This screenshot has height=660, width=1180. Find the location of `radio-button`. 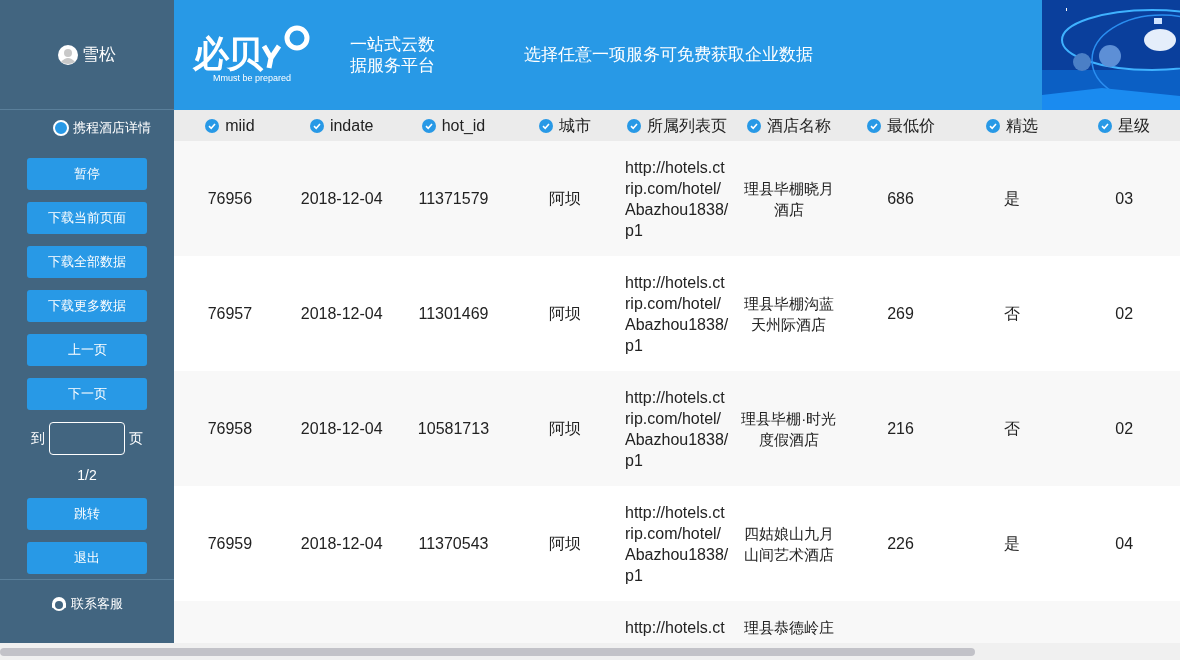

radio-button is located at coordinates (61, 128).